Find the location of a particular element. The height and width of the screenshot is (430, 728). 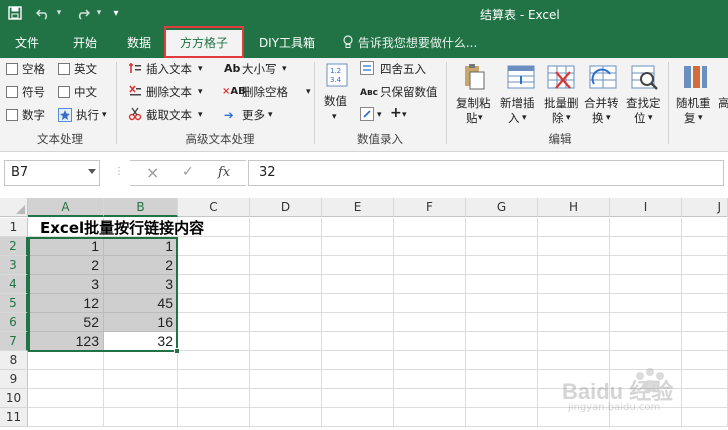

cell-f5 is located at coordinates (430, 303).